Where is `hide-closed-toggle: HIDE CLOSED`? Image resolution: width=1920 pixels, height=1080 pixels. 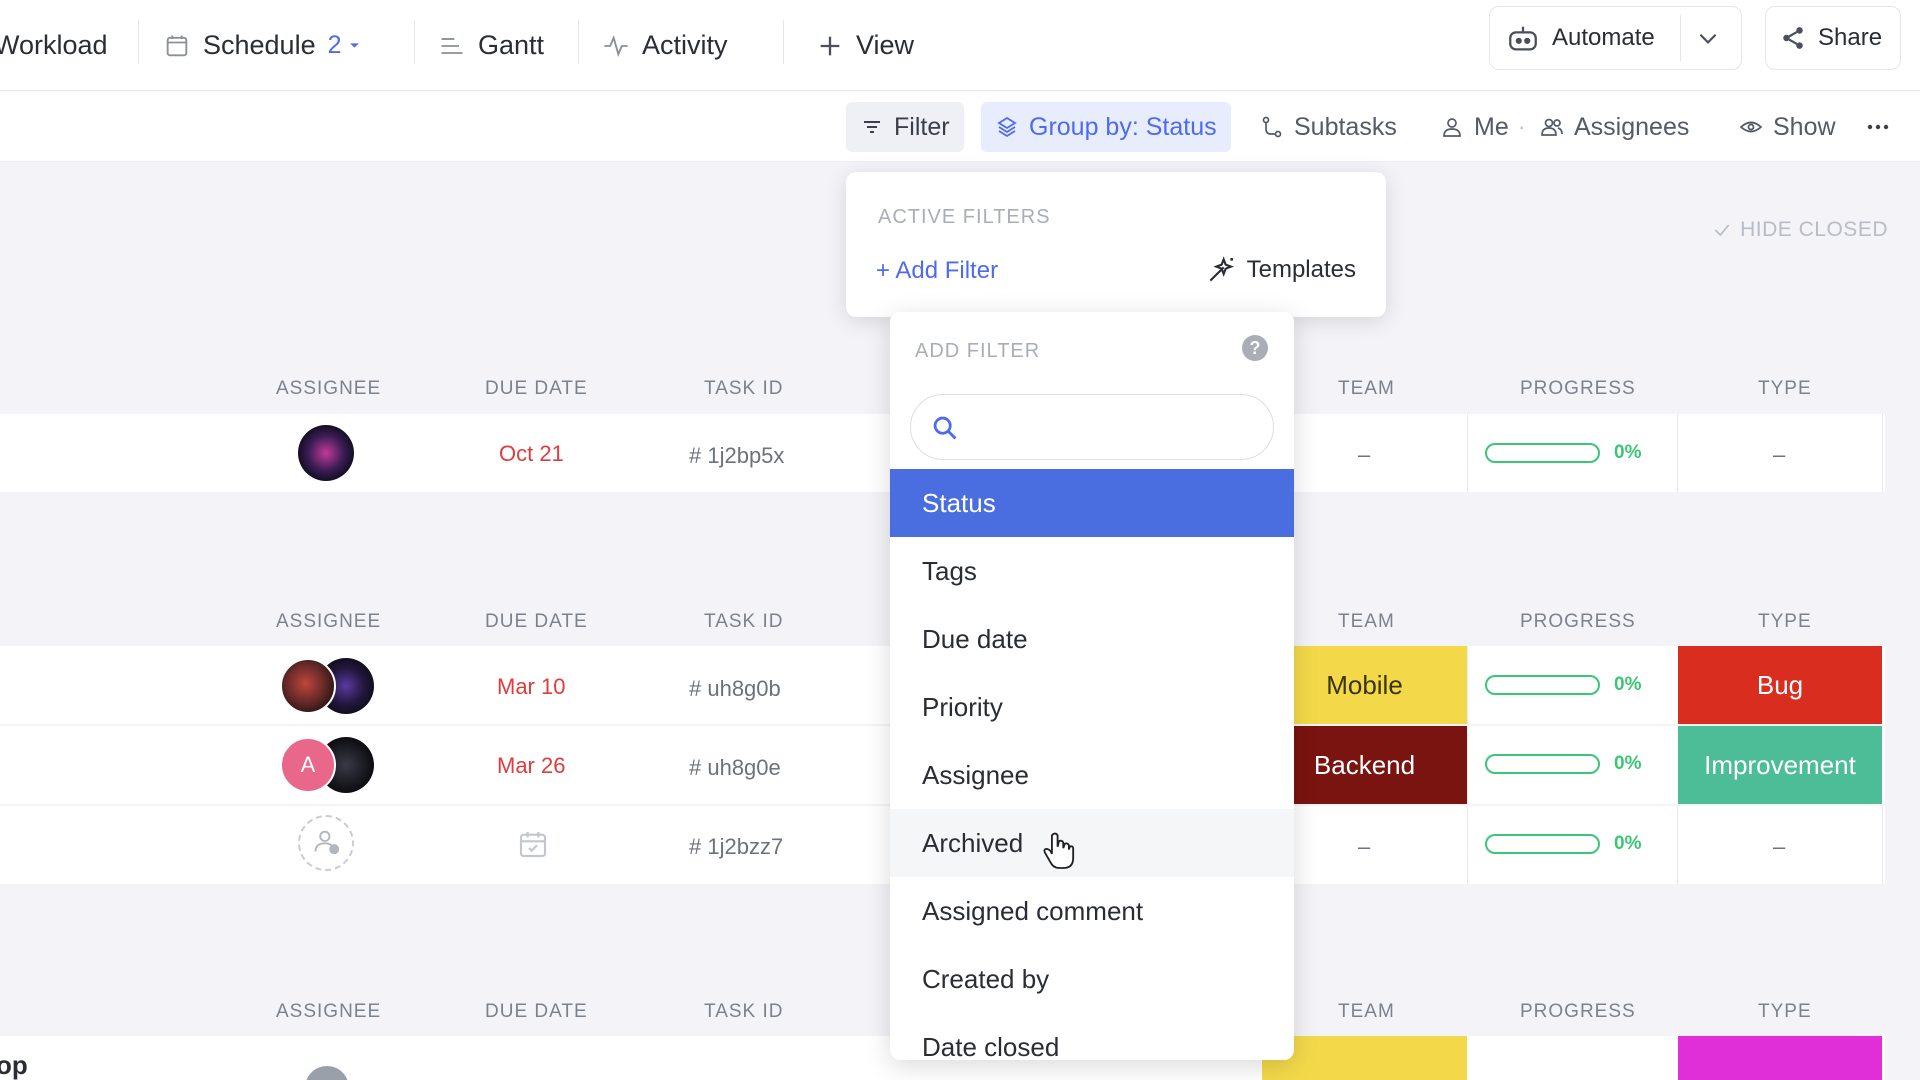
hide-closed-toggle: HIDE CLOSED is located at coordinates (1800, 230).